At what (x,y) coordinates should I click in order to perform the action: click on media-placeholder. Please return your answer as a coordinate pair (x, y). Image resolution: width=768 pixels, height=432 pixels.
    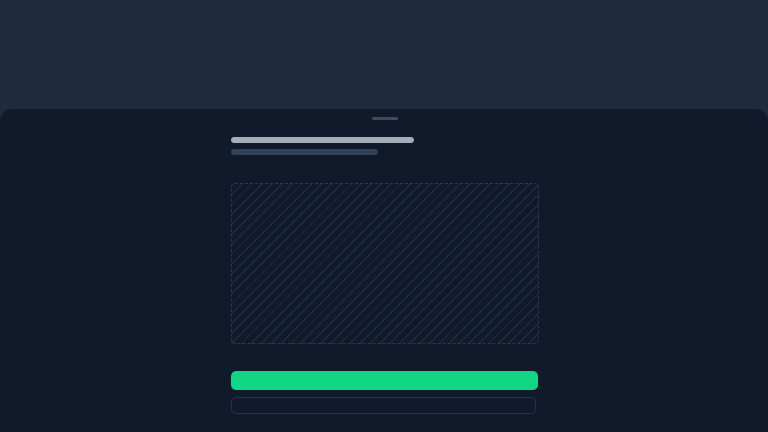
    Looking at the image, I should click on (385, 263).